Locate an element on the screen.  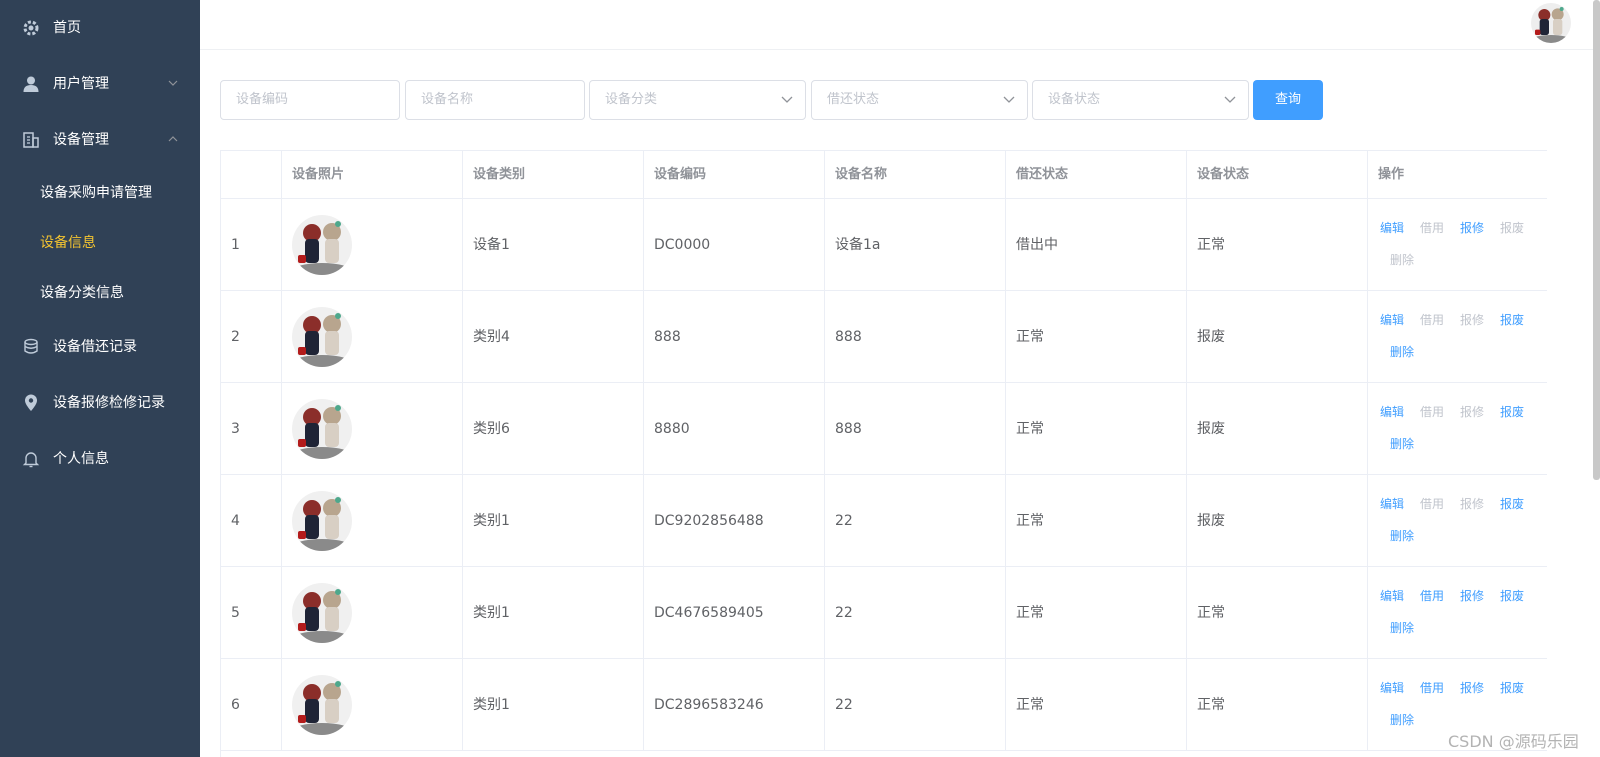
device-code-placeholder: 设备编码 is located at coordinates (262, 99).